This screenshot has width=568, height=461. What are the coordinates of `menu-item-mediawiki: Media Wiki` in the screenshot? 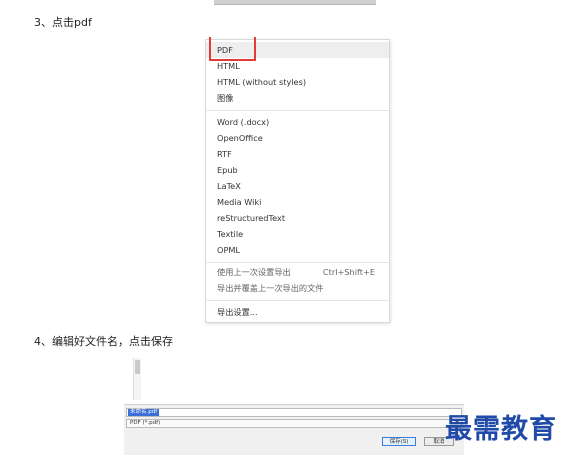 It's located at (239, 202).